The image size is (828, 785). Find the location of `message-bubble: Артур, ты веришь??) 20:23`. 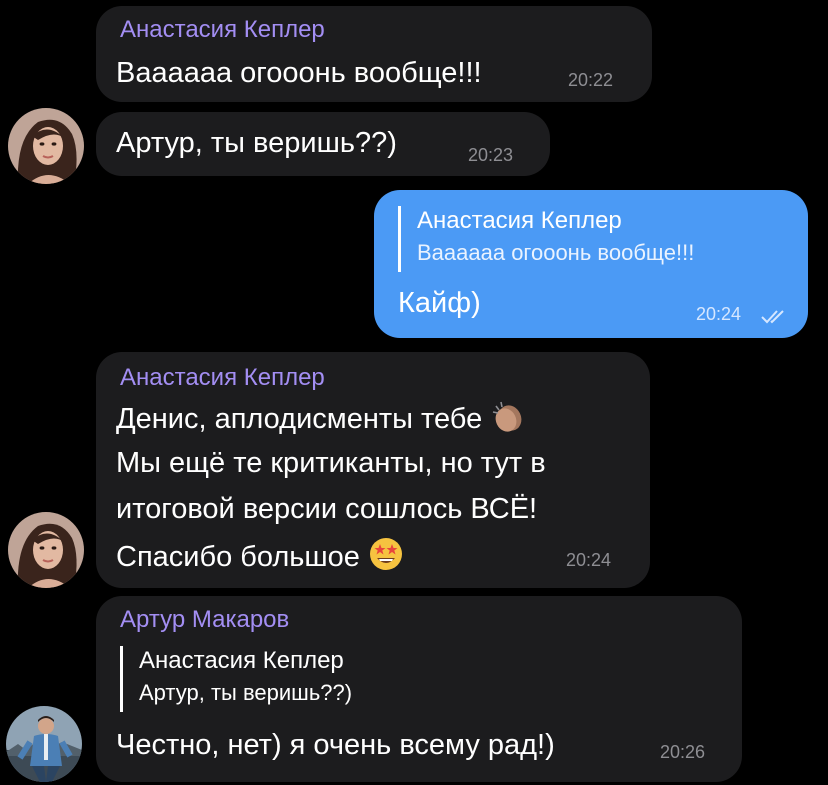

message-bubble: Артур, ты веришь??) 20:23 is located at coordinates (323, 144).